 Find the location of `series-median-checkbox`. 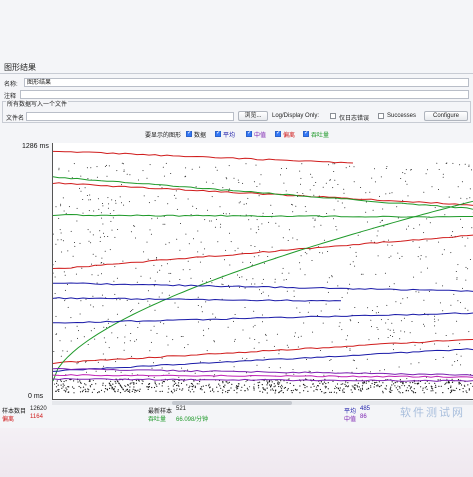

series-median-checkbox is located at coordinates (249, 133).